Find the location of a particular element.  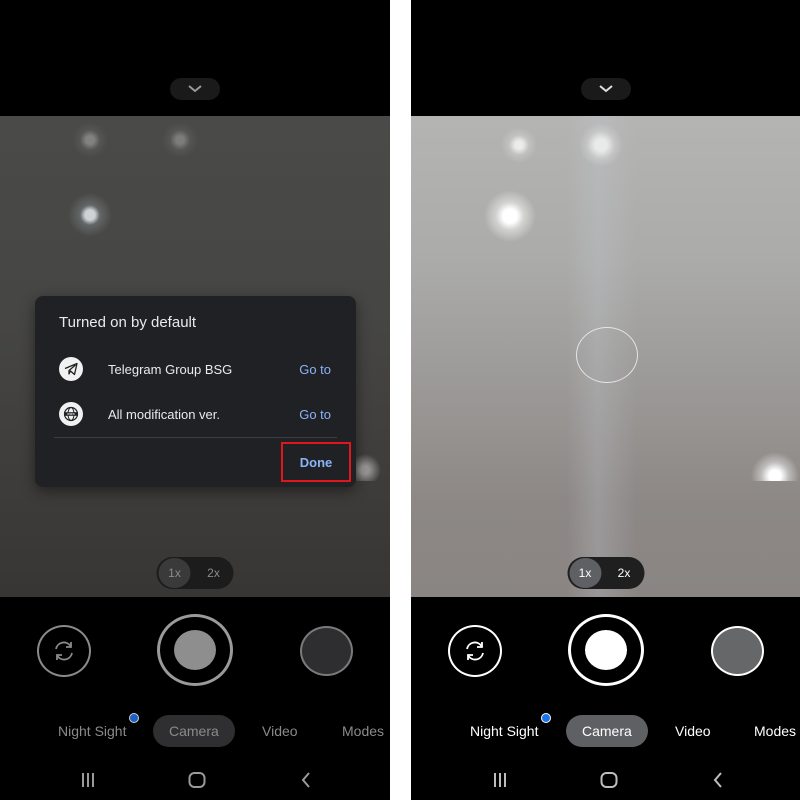

svg-text: www is located at coordinates (71, 414).